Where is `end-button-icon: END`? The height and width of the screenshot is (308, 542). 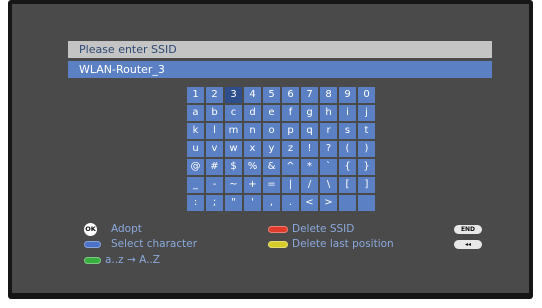 end-button-icon: END is located at coordinates (468, 229).